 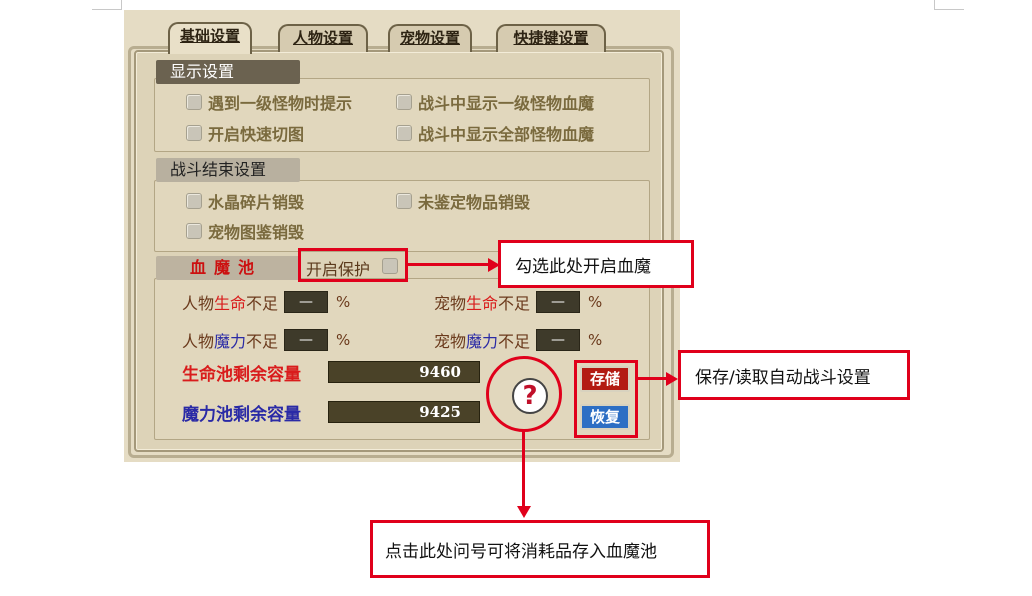 I want to click on option-destroy-pet-cards: 宠物图鉴销毁, so click(x=245, y=231).